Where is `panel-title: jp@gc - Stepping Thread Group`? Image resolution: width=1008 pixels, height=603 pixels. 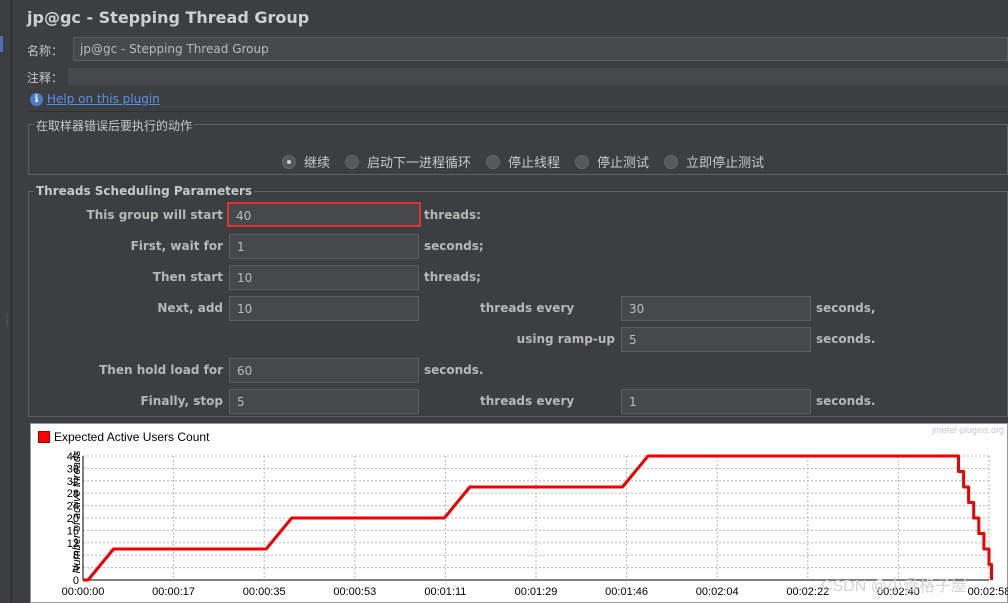 panel-title: jp@gc - Stepping Thread Group is located at coordinates (168, 17).